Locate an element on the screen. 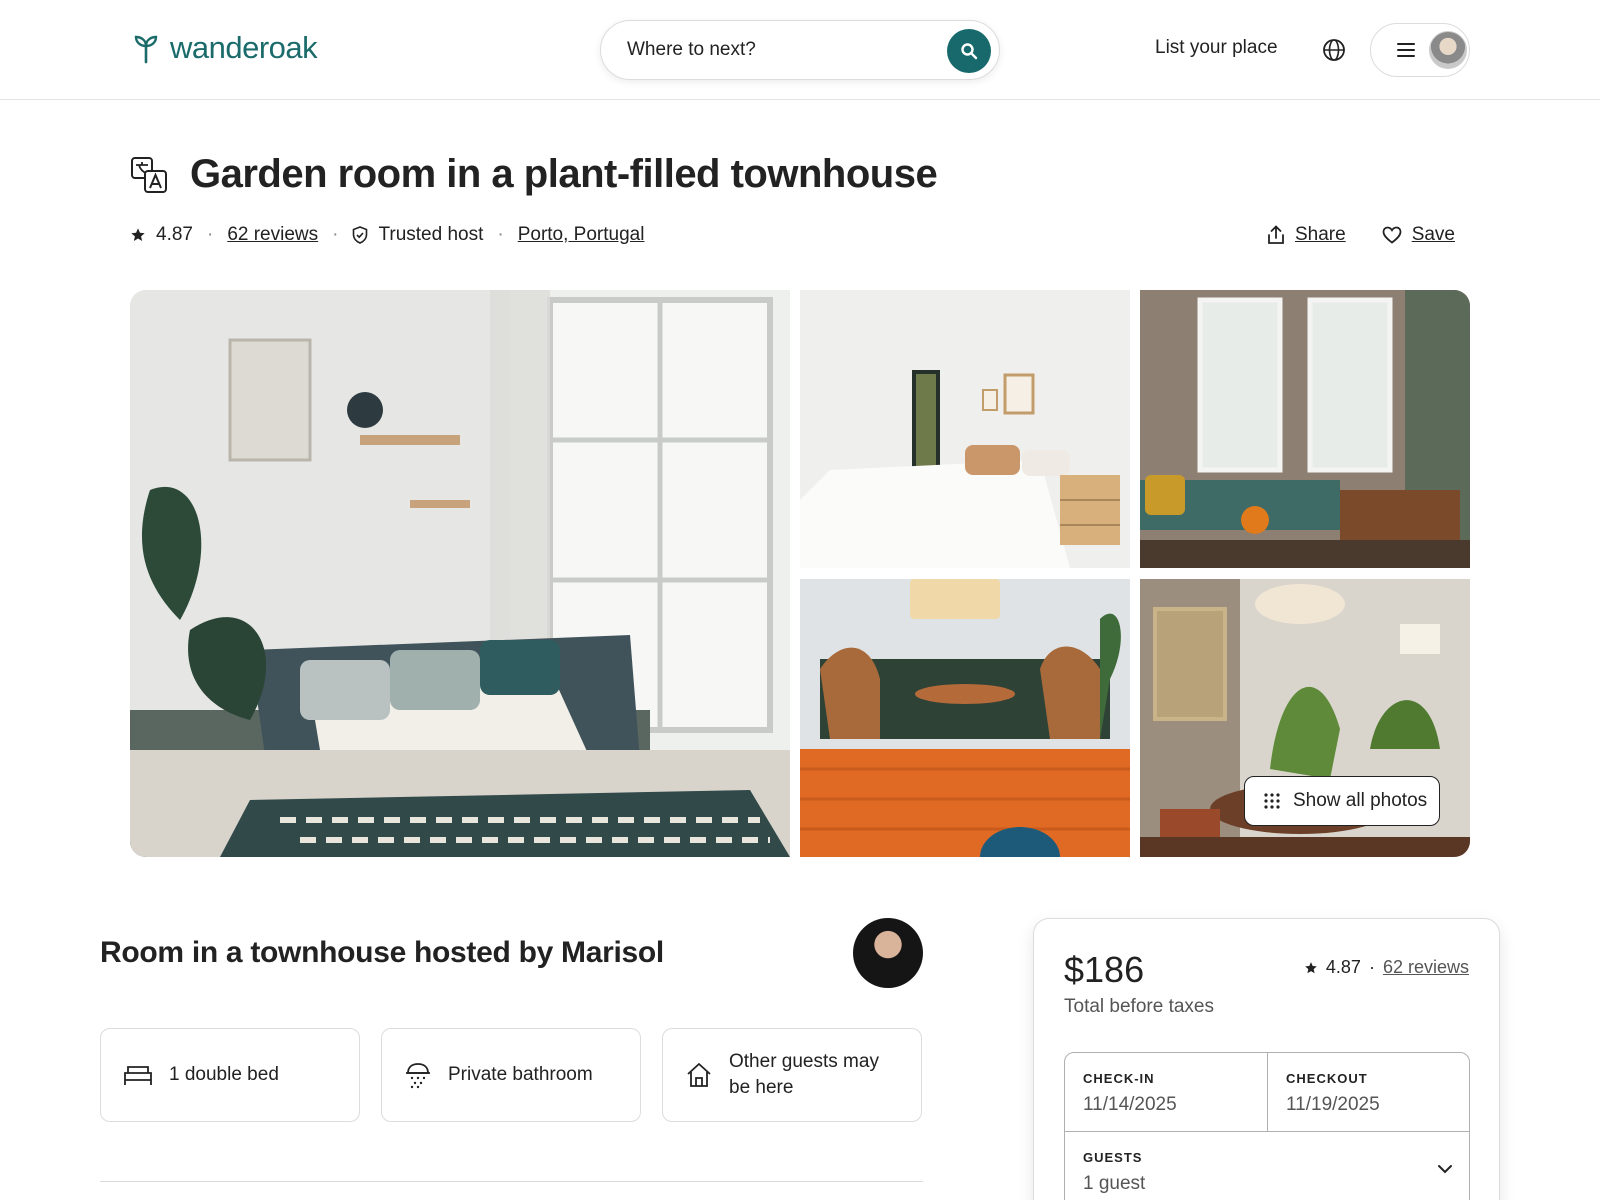 The height and width of the screenshot is (1200, 1600). shield-check-icon is located at coordinates (360, 235).